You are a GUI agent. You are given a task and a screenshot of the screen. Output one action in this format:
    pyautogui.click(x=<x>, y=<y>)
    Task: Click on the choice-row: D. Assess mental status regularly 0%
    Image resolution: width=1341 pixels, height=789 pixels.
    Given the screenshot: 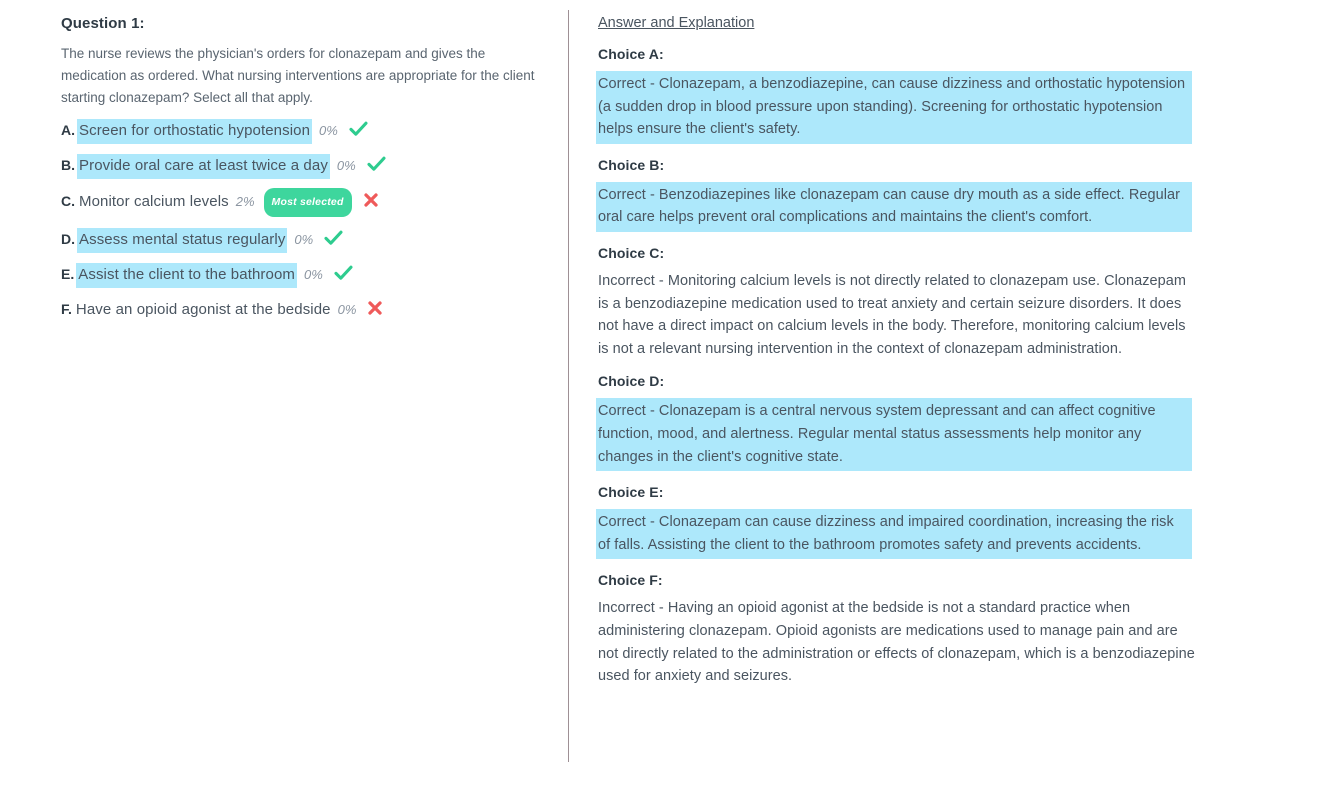 What is the action you would take?
    pyautogui.click(x=306, y=240)
    